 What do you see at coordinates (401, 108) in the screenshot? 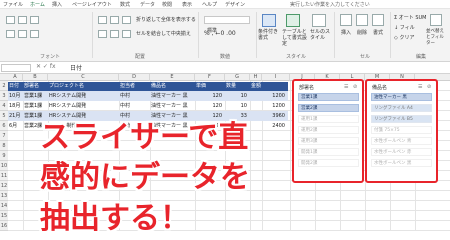
I see `slicer-button: リングファイル A4` at bounding box center [401, 108].